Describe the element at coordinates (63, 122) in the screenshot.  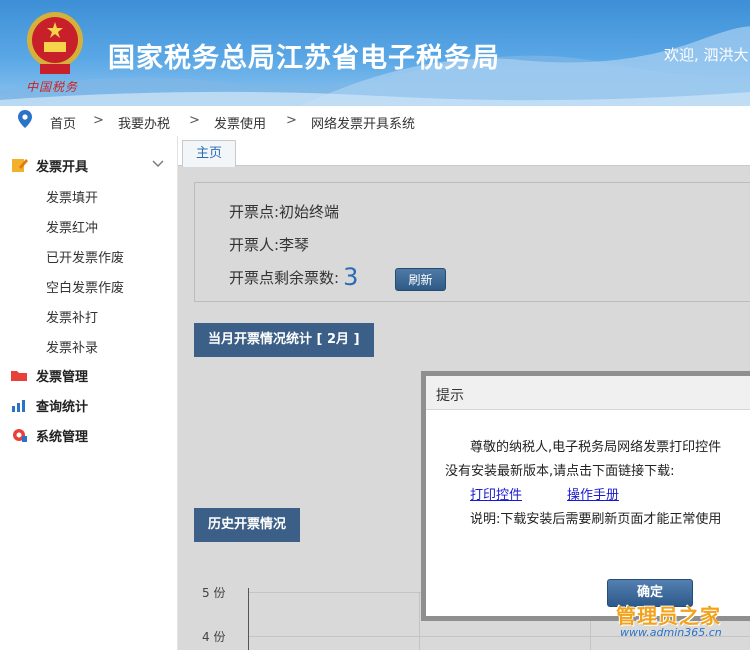
I see `breadcrumb-home: 首页` at that location.